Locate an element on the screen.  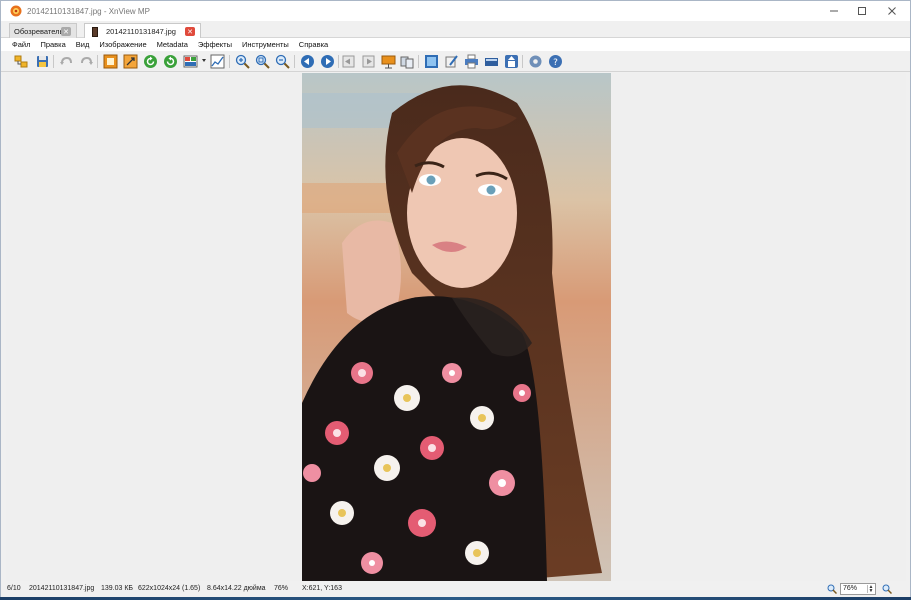
rotate-left-button is located at coordinates (150, 61).